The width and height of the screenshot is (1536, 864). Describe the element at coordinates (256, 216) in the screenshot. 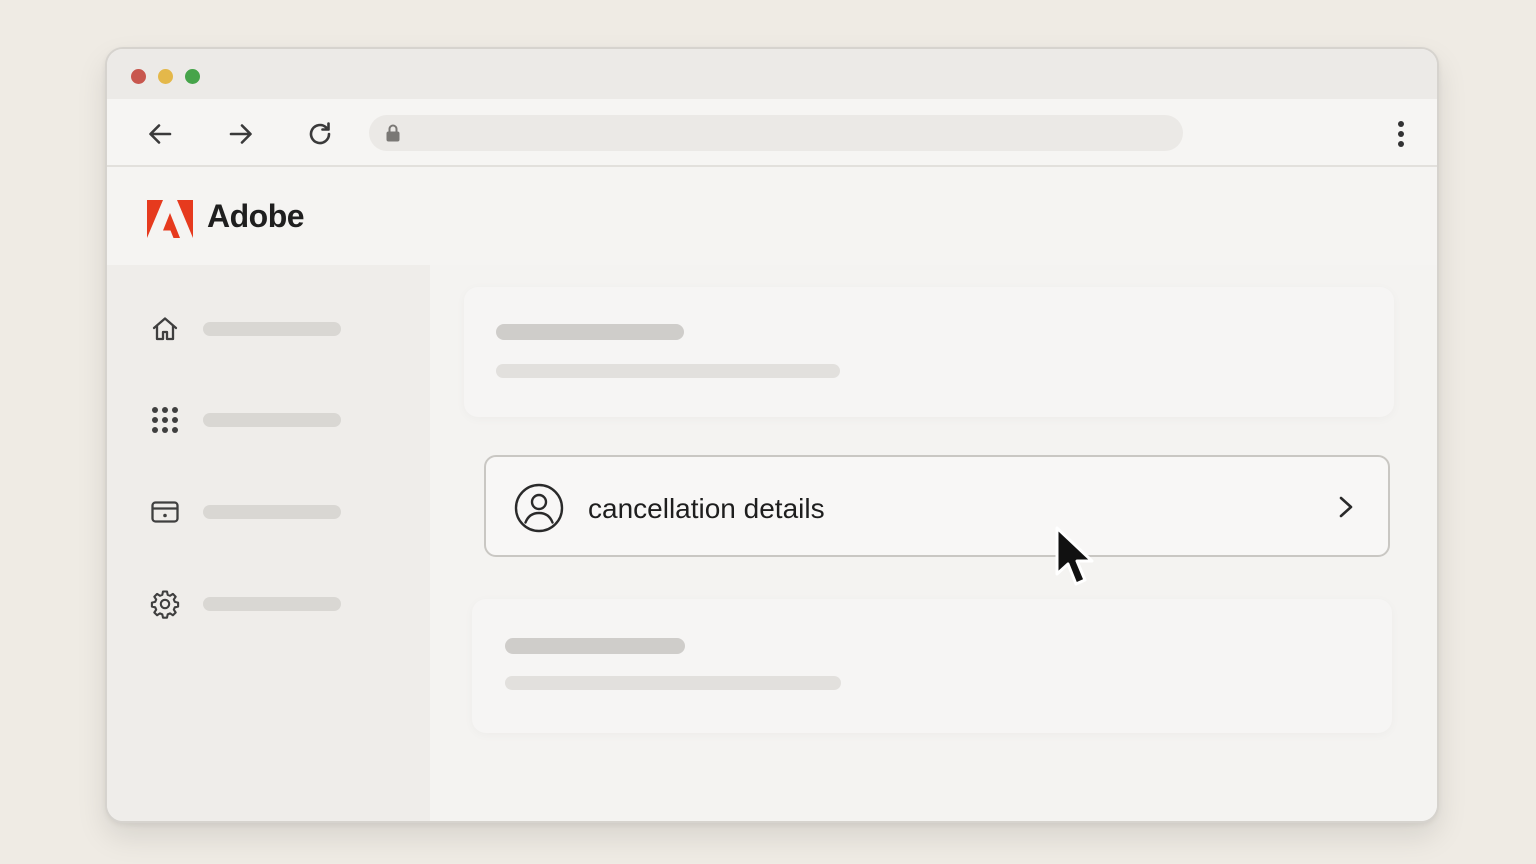

I see `brand-name: Adobe` at that location.